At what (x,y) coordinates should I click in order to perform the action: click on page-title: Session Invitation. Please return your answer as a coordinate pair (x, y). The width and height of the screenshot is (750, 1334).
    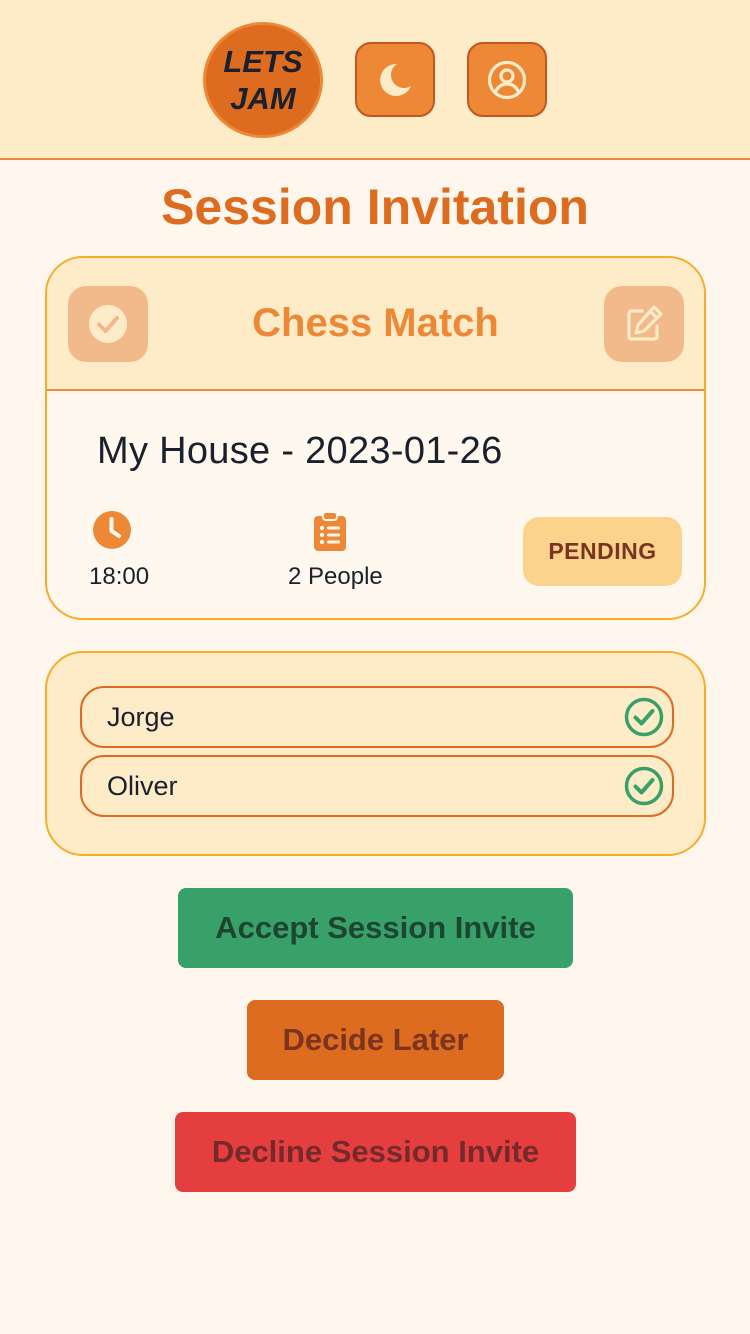
    Looking at the image, I should click on (375, 207).